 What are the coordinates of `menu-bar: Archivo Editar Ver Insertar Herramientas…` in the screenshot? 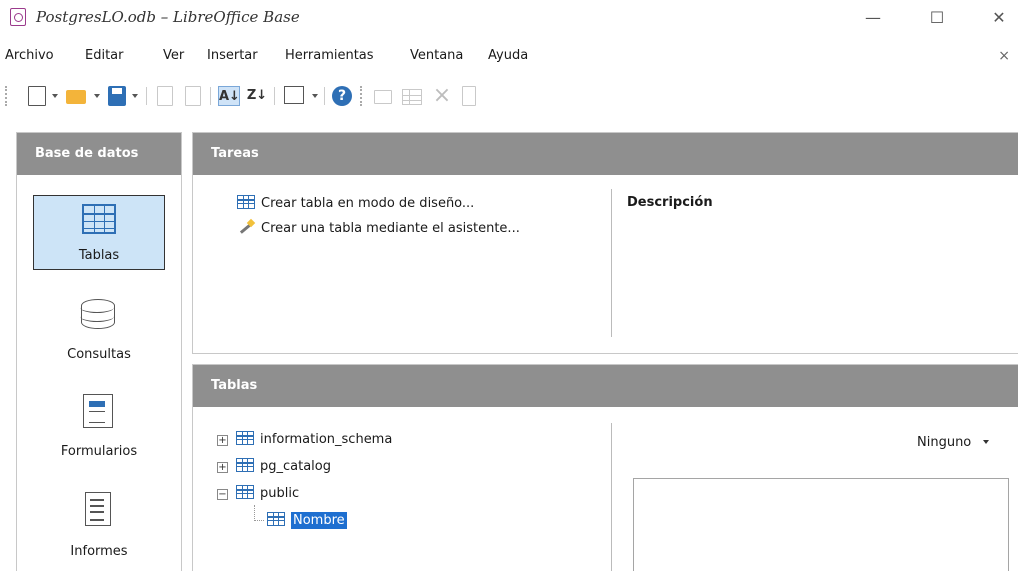 It's located at (509, 59).